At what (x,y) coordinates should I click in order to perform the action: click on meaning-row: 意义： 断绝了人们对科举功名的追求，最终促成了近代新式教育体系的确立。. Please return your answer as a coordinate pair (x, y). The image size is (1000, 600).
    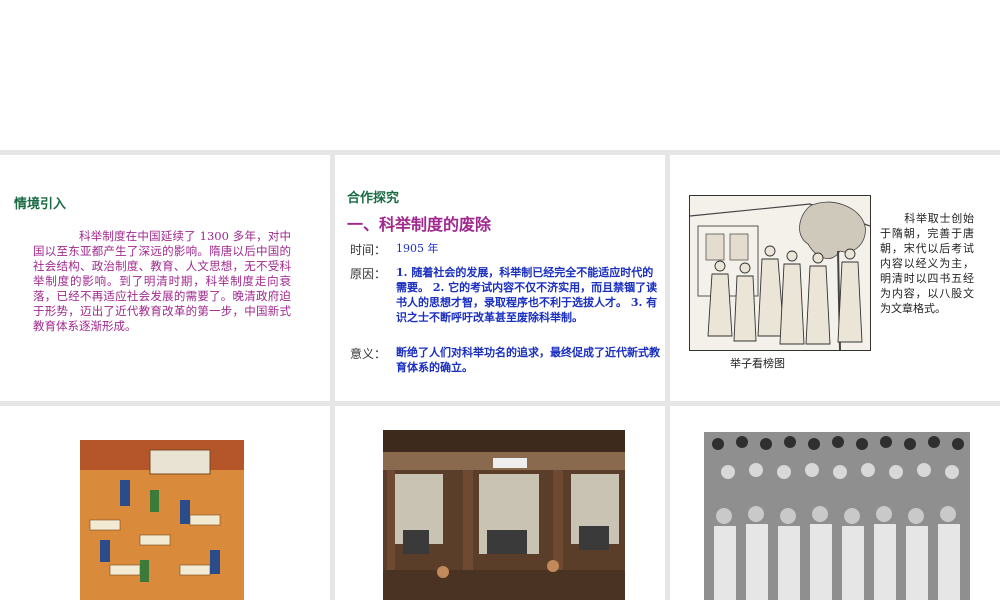
    Looking at the image, I should click on (505, 365).